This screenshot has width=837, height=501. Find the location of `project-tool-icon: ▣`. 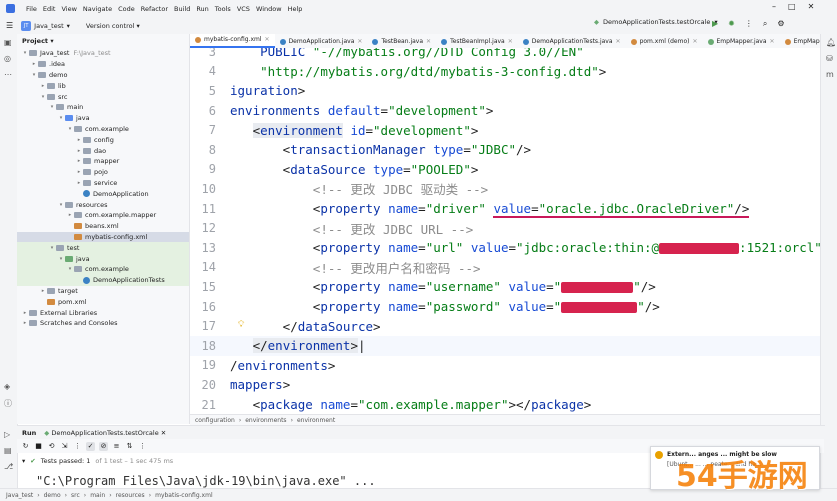

project-tool-icon: ▣ is located at coordinates (8, 42).